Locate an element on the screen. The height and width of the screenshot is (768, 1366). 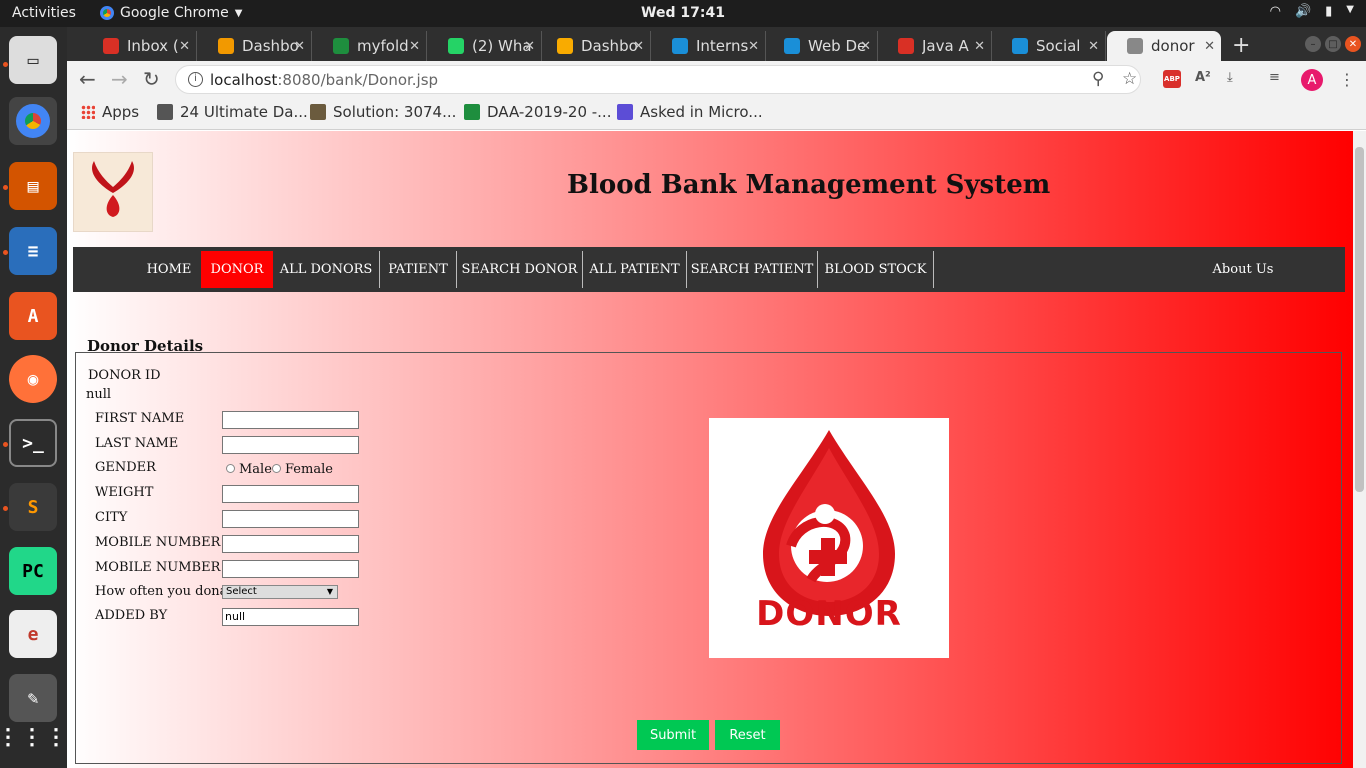
blood-bank-logo is located at coordinates (113, 192).